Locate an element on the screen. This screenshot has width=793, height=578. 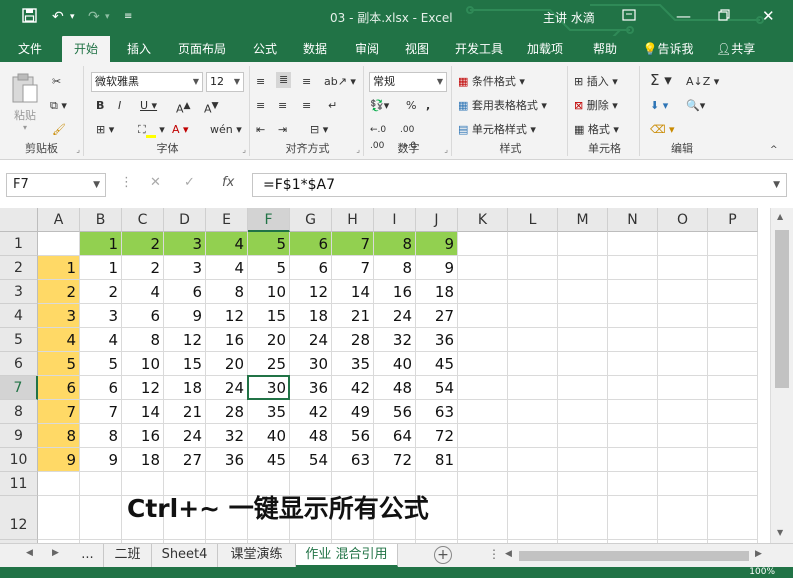
cell-M8 is located at coordinates (583, 412).